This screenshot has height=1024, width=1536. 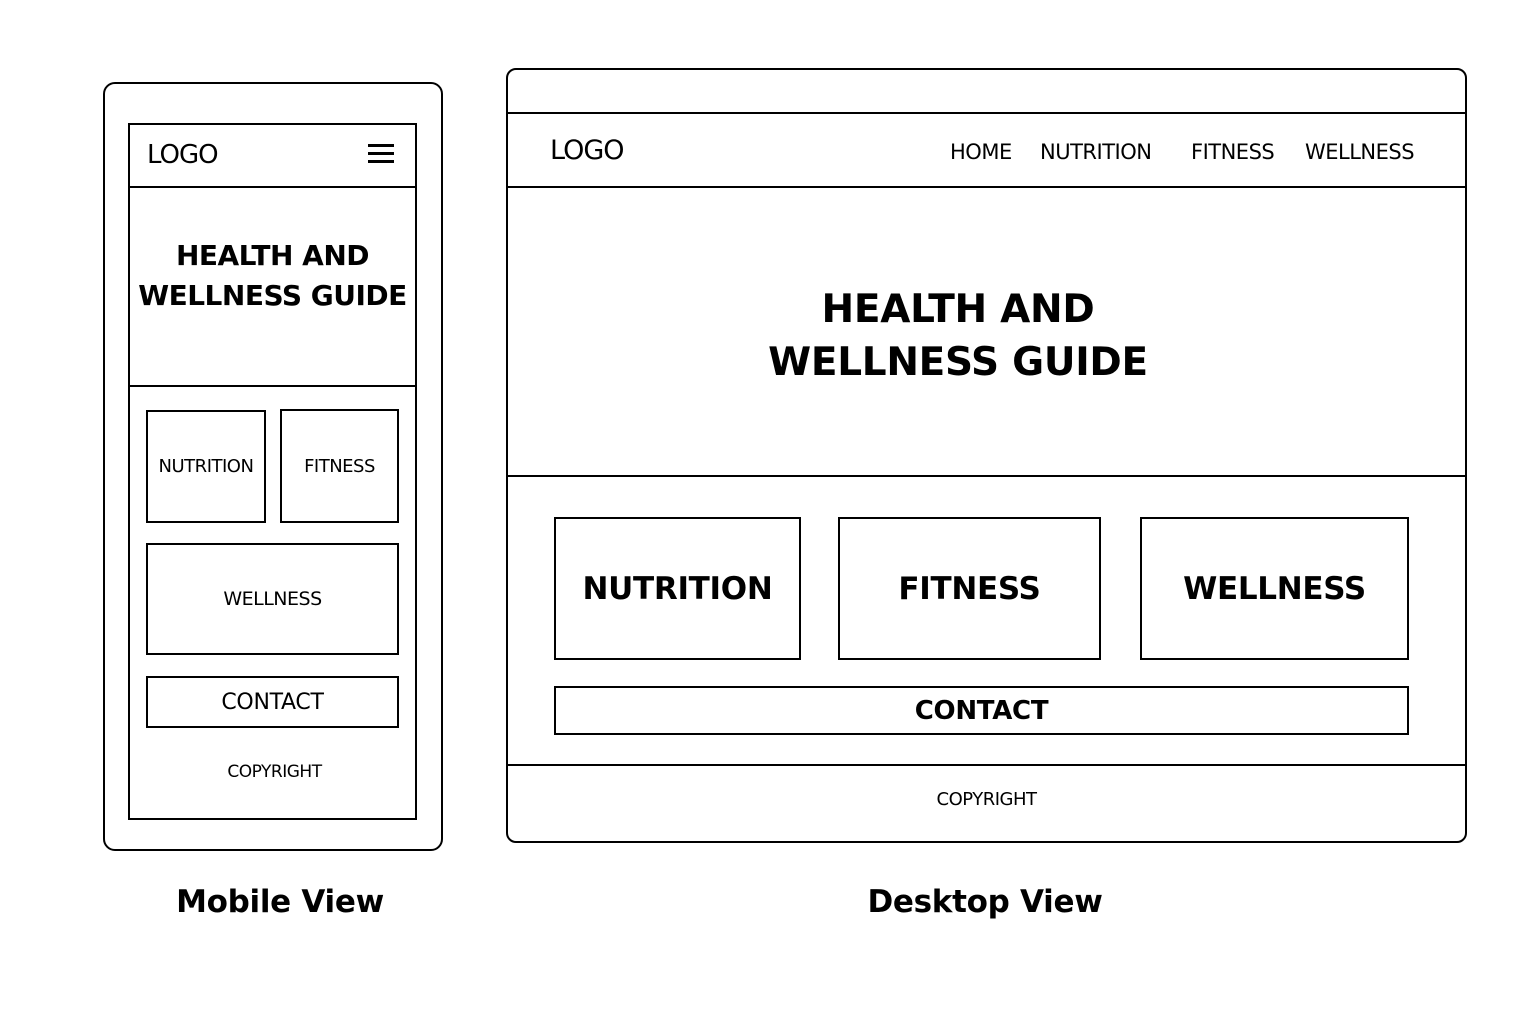 I want to click on mobile-copyright: COPYRIGHT, so click(x=274, y=772).